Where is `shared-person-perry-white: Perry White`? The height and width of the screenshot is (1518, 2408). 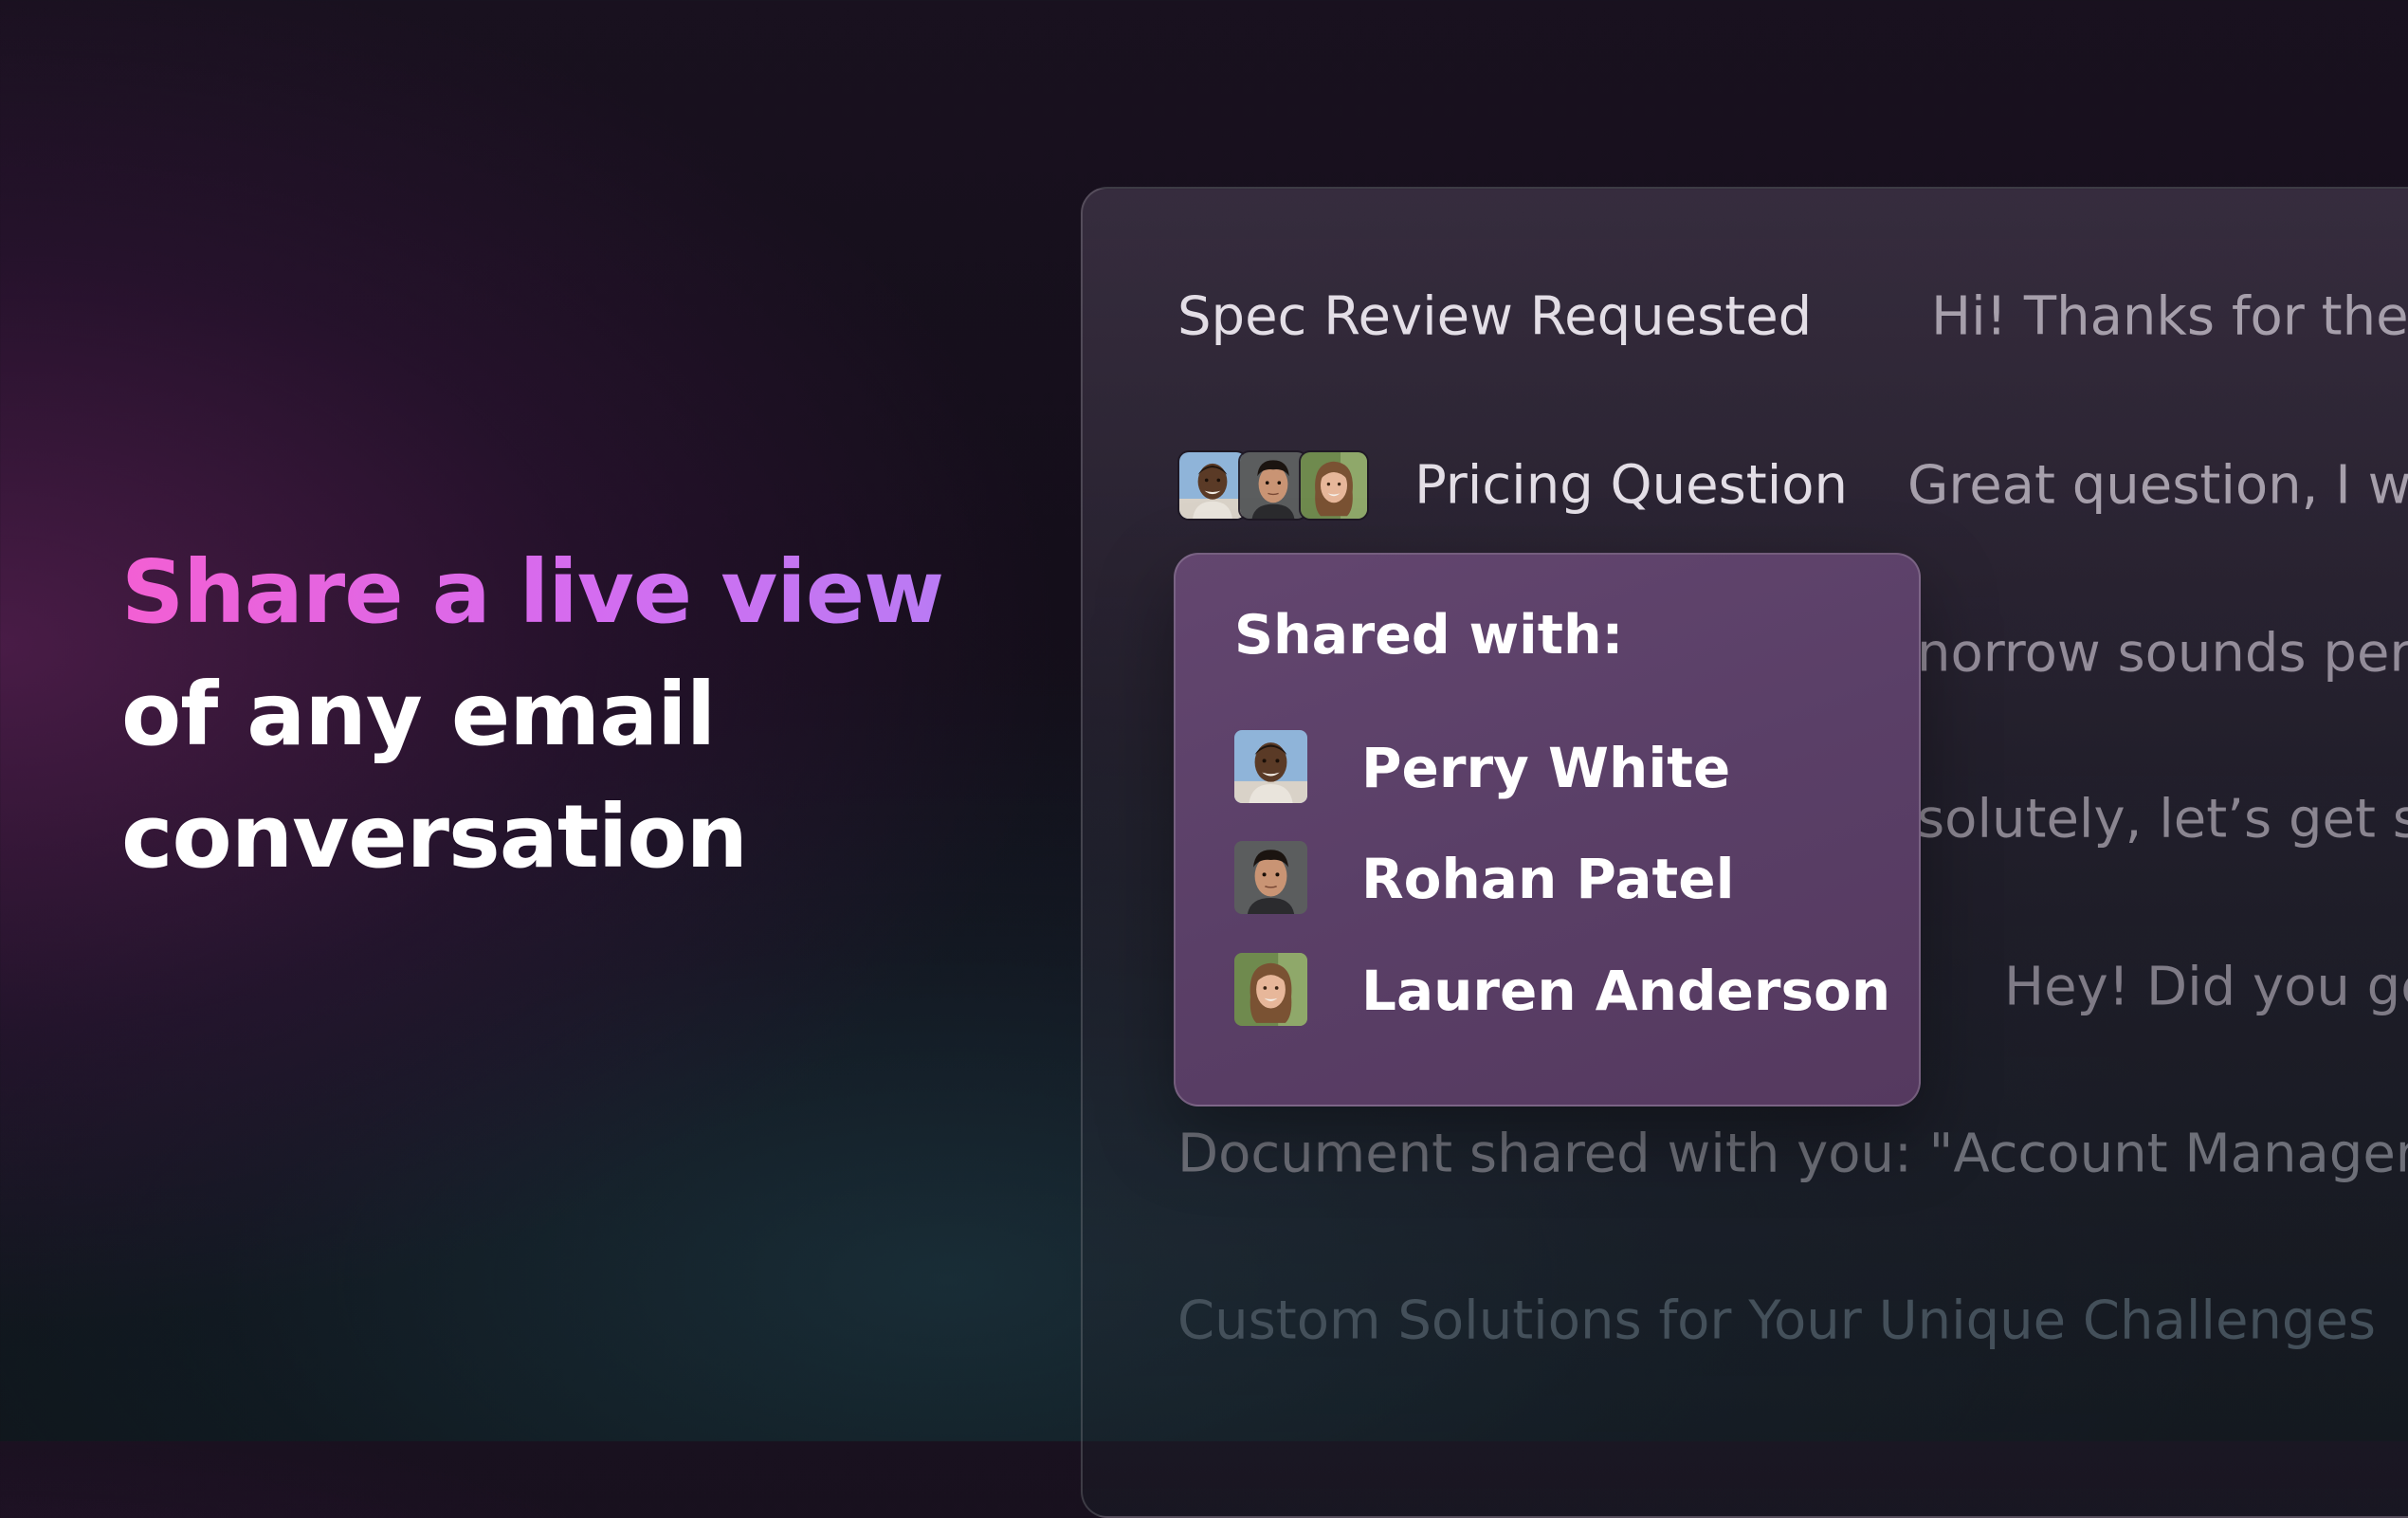
shared-person-perry-white: Perry White is located at coordinates (1556, 768).